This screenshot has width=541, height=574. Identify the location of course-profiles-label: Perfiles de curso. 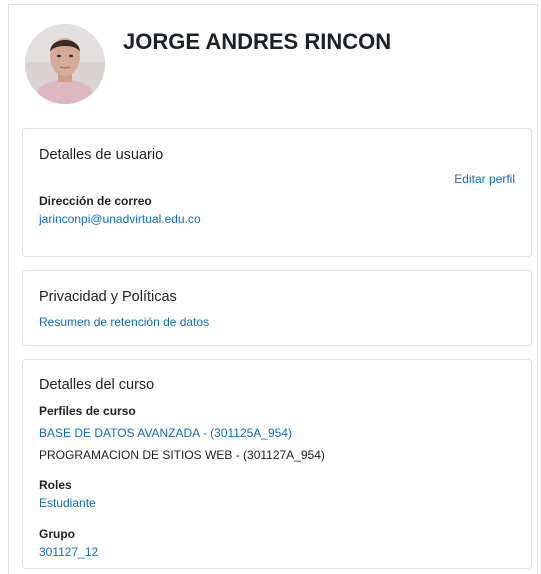
(87, 411).